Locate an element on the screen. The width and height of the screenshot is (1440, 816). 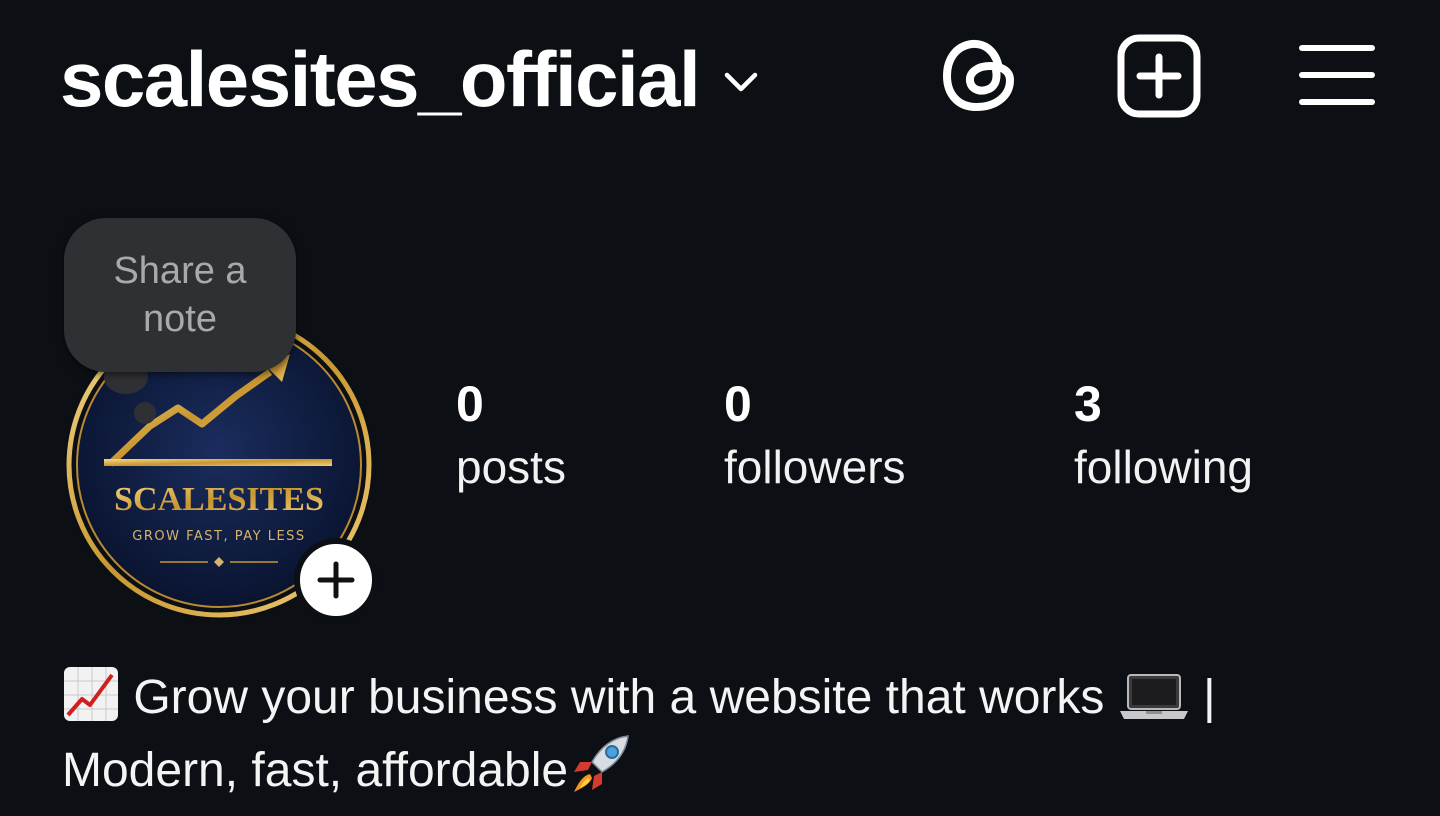
followers-label: followers is located at coordinates (815, 467).